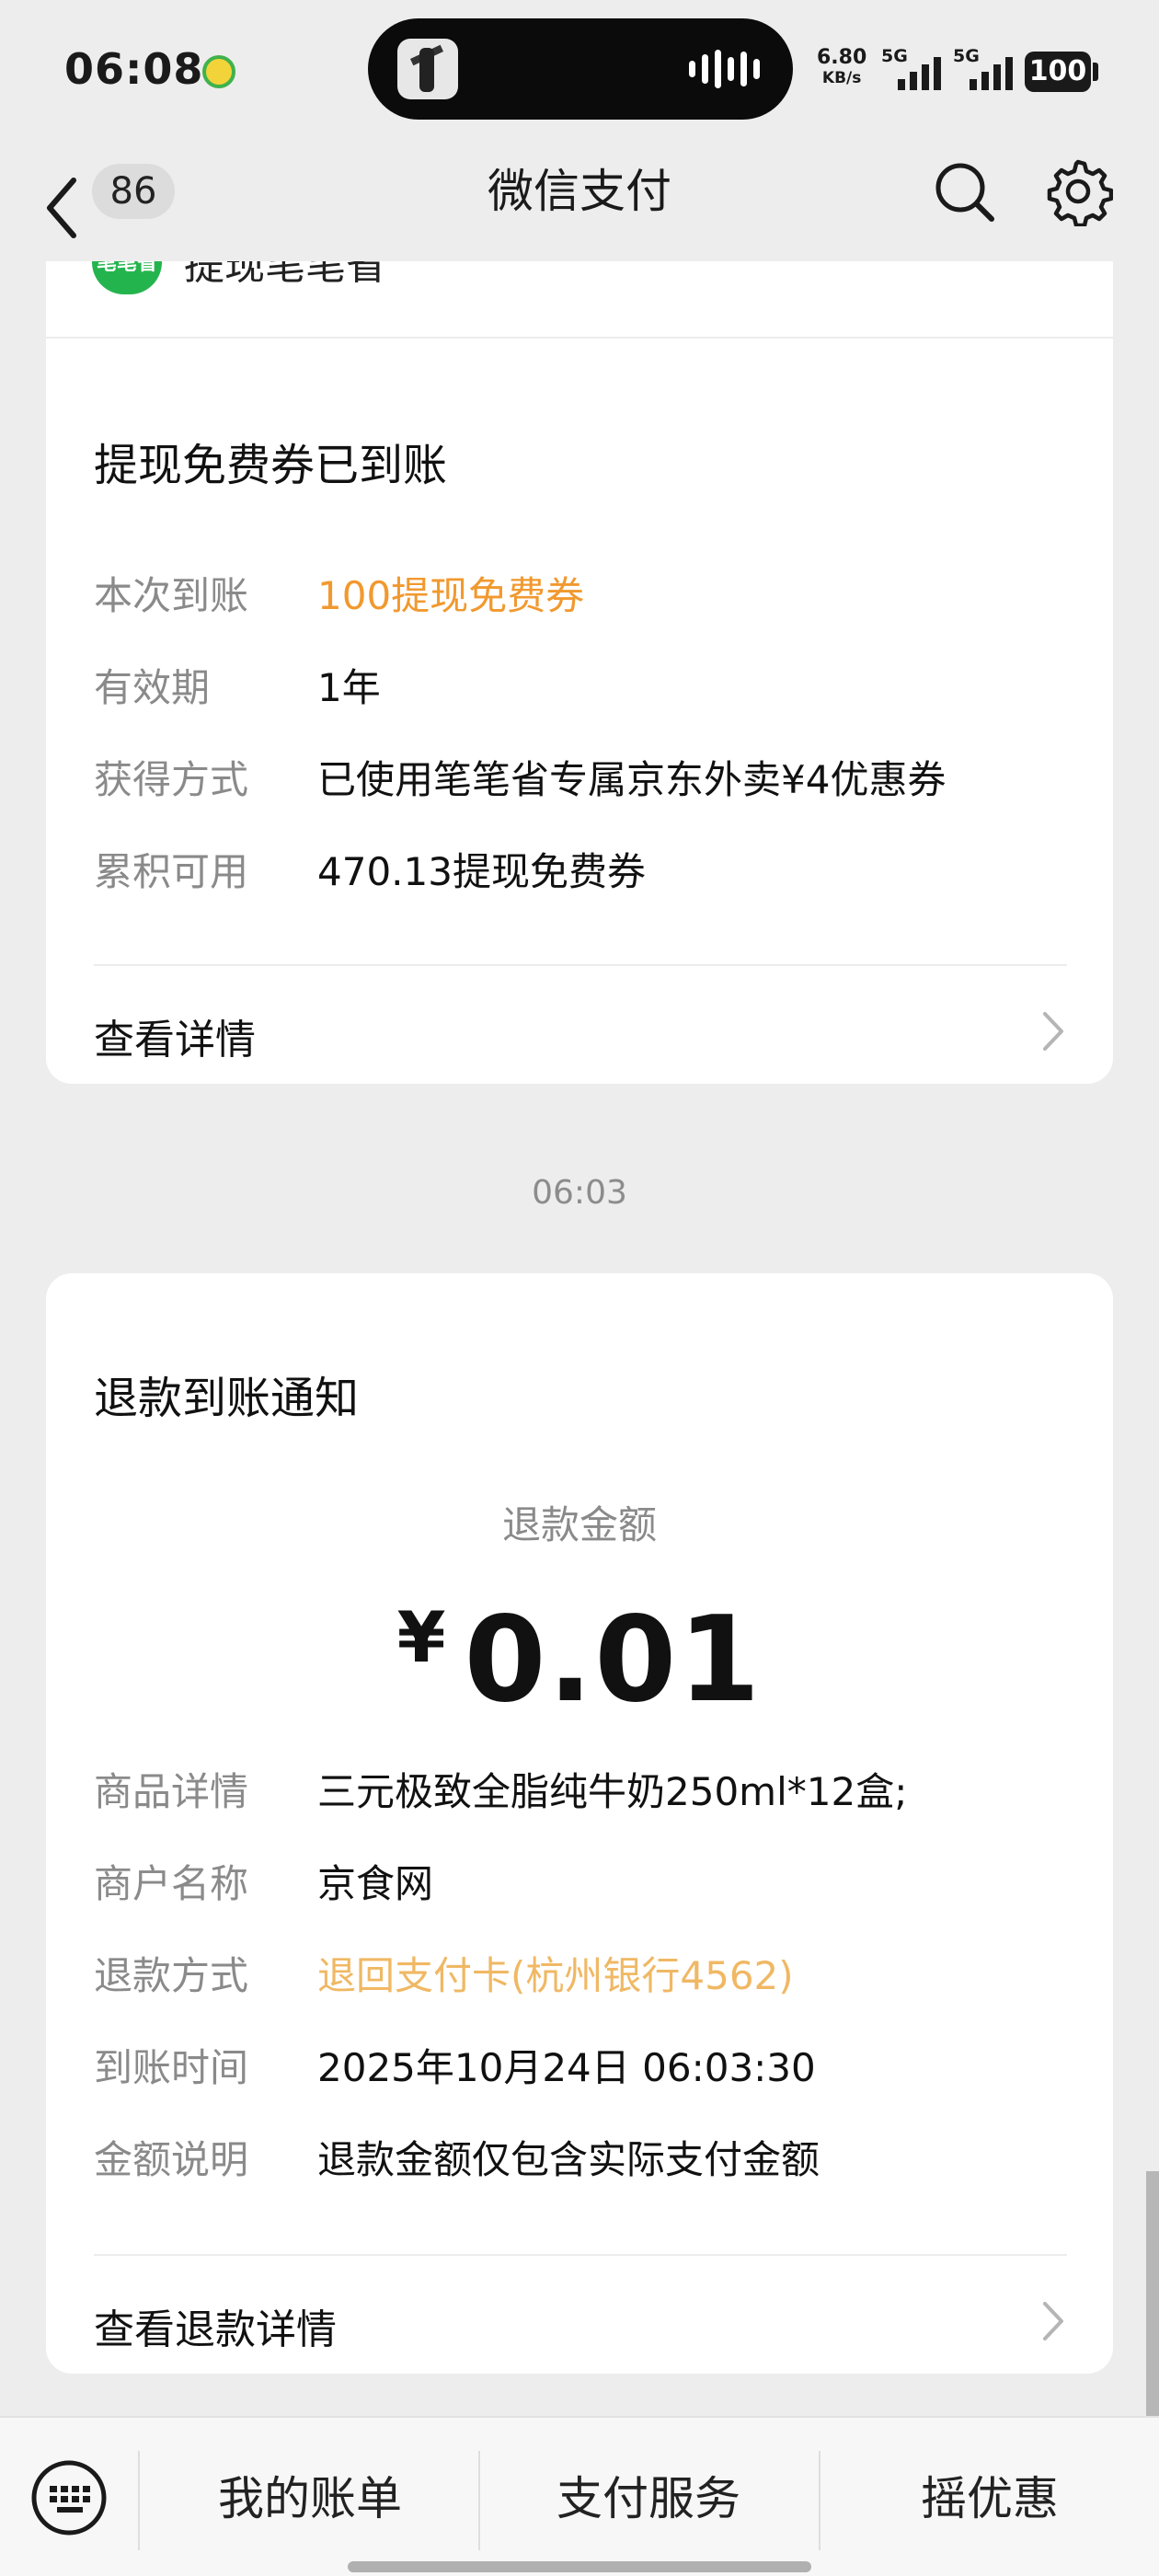 This screenshot has width=1159, height=2576. Describe the element at coordinates (63, 208) in the screenshot. I see `chevron-left-icon` at that location.